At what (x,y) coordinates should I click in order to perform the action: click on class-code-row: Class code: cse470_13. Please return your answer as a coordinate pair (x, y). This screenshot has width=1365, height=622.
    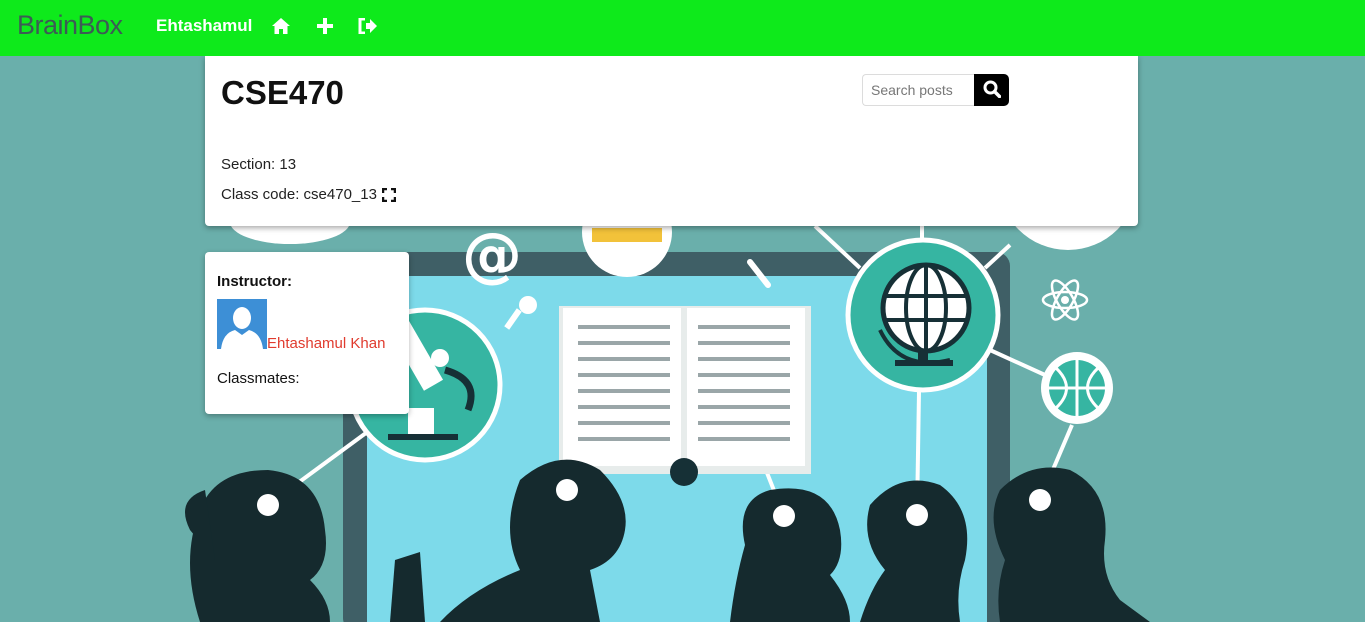
    Looking at the image, I should click on (308, 194).